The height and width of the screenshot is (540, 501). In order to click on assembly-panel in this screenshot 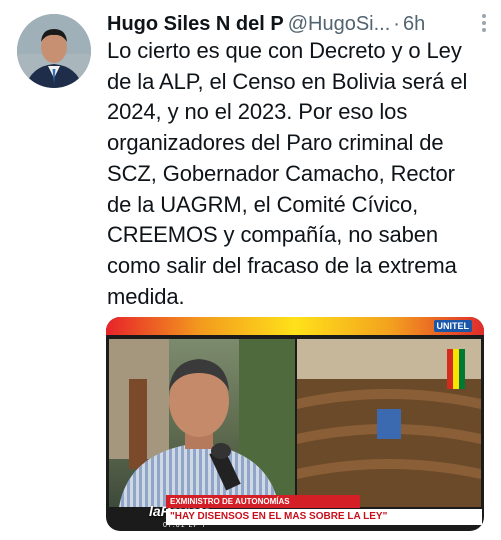, I will do `click(389, 423)`.